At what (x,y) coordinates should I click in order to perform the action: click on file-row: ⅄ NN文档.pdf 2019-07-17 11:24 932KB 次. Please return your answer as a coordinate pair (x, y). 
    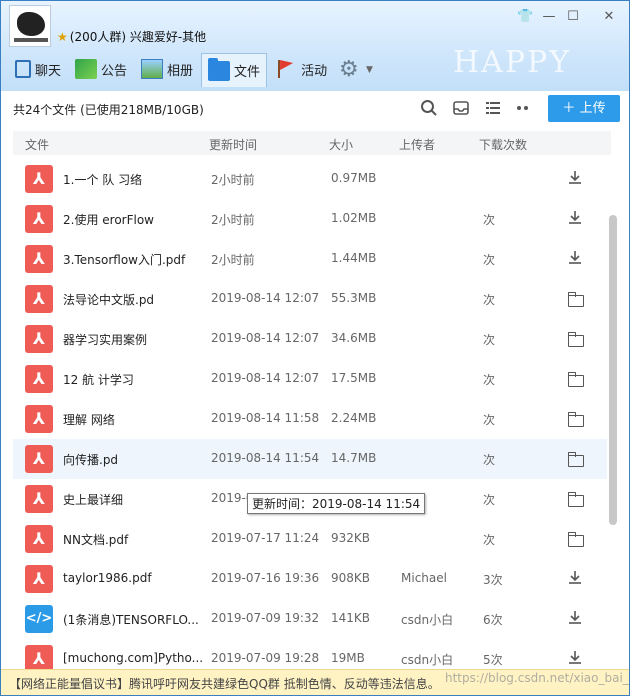
    Looking at the image, I should click on (310, 539).